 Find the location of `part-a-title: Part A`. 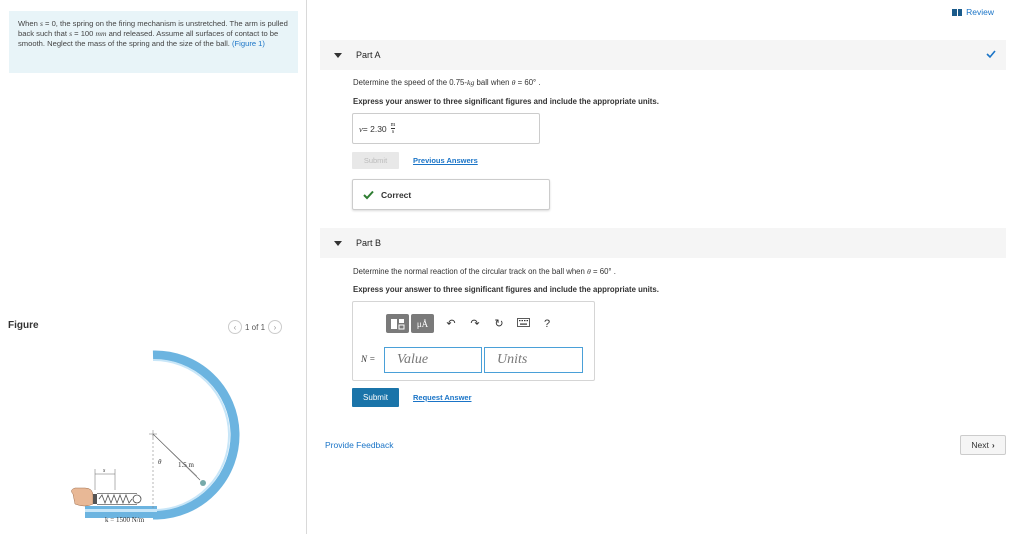

part-a-title: Part A is located at coordinates (368, 55).